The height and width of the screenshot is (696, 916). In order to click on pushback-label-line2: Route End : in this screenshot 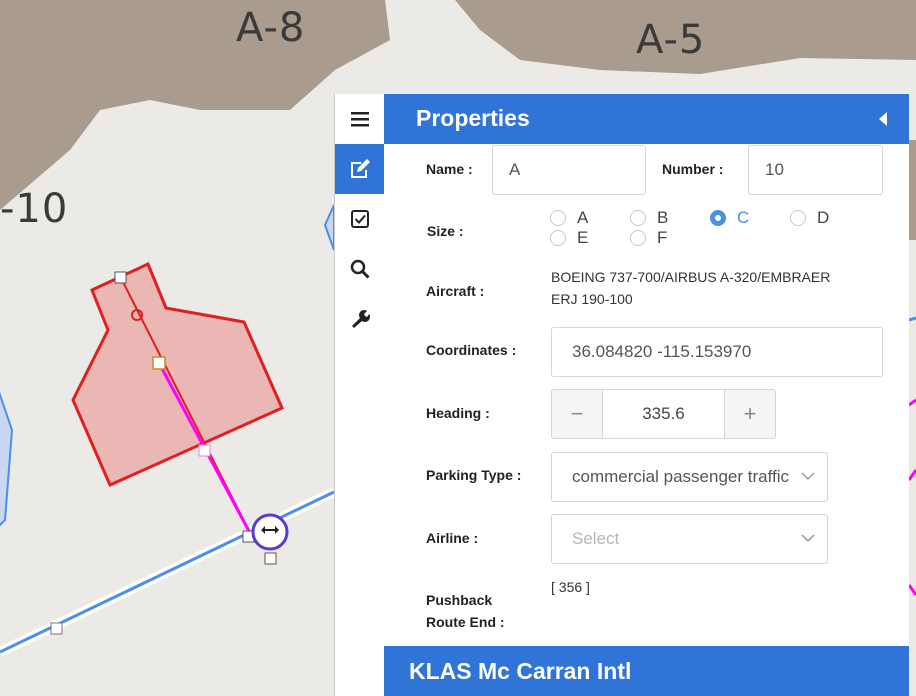, I will do `click(465, 622)`.